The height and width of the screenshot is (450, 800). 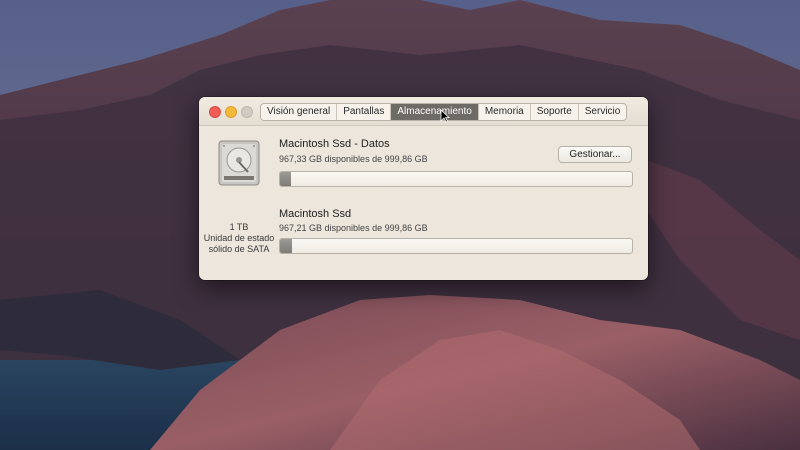 I want to click on disk-description: 1 TB Unidad de estado sólido de SATA, so click(x=239, y=238).